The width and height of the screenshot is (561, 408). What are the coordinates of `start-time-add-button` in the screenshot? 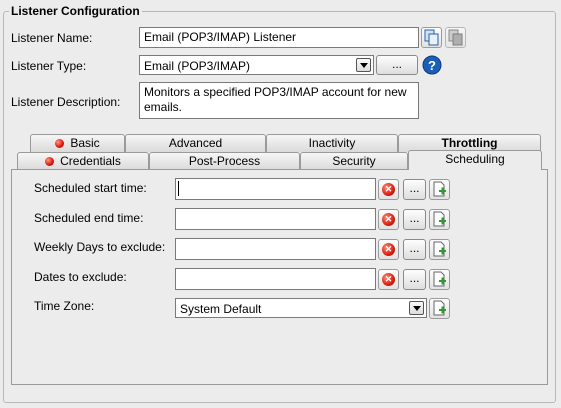 It's located at (439, 189).